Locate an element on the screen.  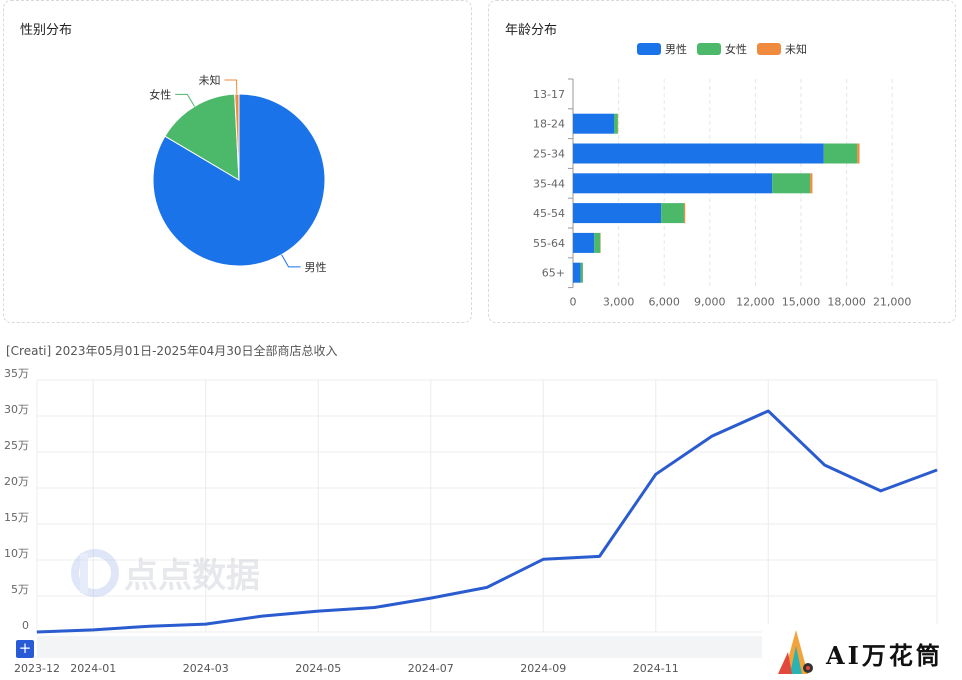
watermark-text: 点点数据 is located at coordinates (192, 576).